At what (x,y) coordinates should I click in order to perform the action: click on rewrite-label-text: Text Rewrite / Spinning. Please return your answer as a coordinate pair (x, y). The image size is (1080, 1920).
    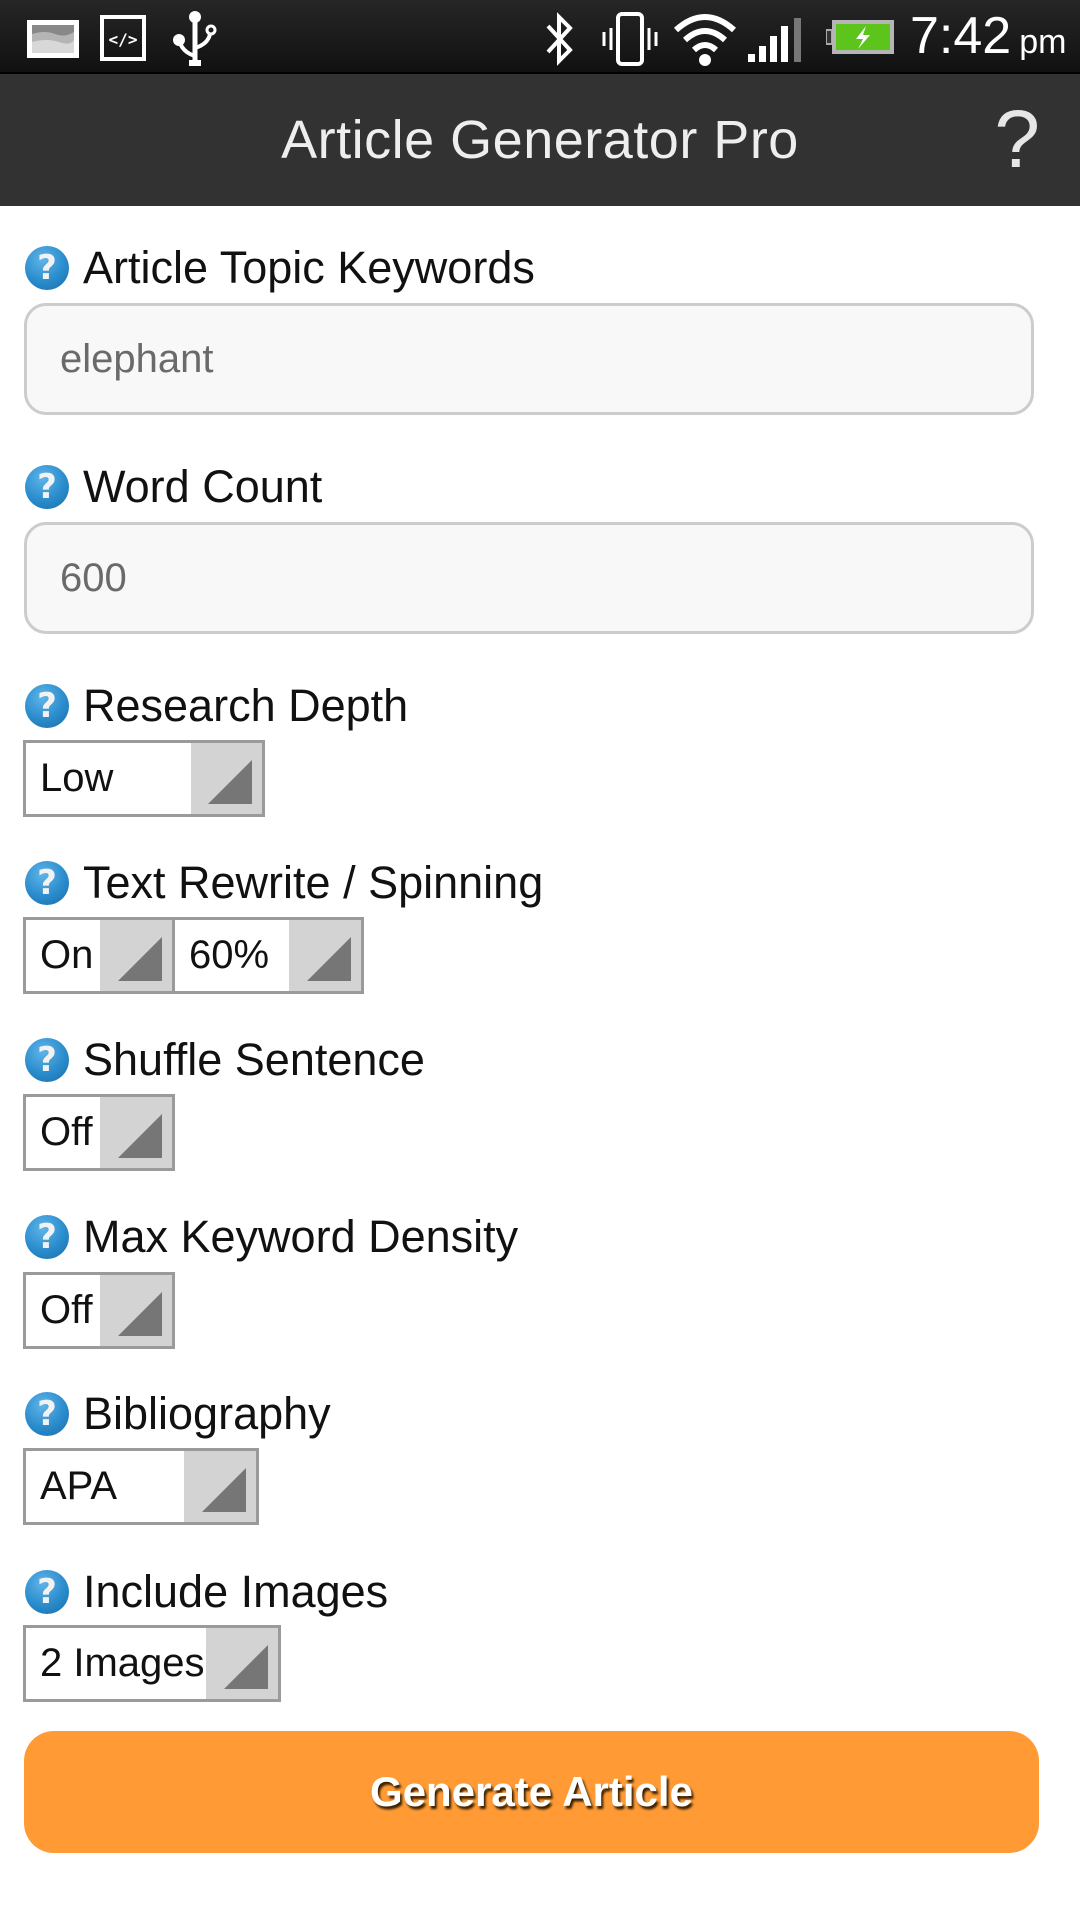
    Looking at the image, I should click on (313, 882).